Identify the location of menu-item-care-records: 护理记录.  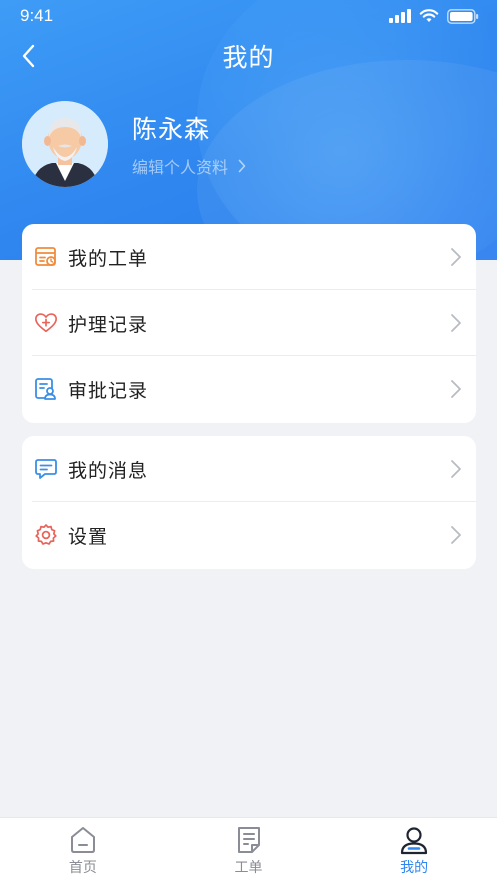
(249, 323).